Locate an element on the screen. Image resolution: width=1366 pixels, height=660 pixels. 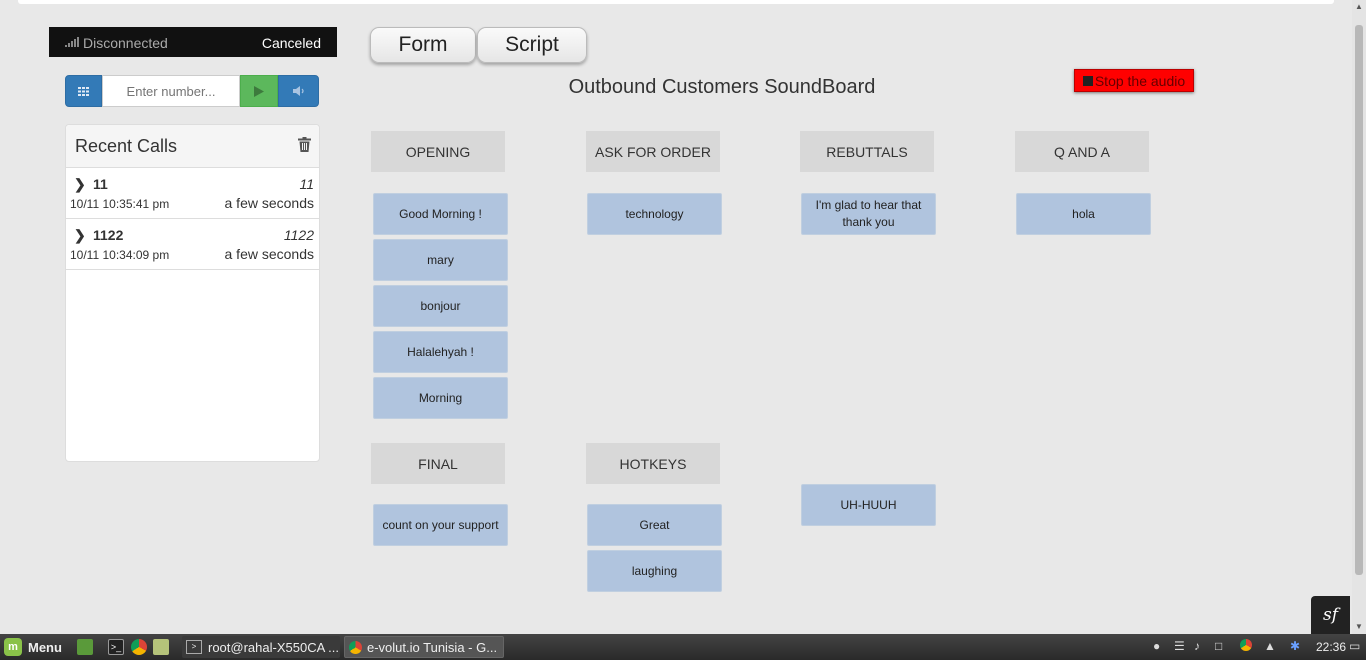
soundboard-title: Outbound Customers SoundBoard is located at coordinates (722, 87).